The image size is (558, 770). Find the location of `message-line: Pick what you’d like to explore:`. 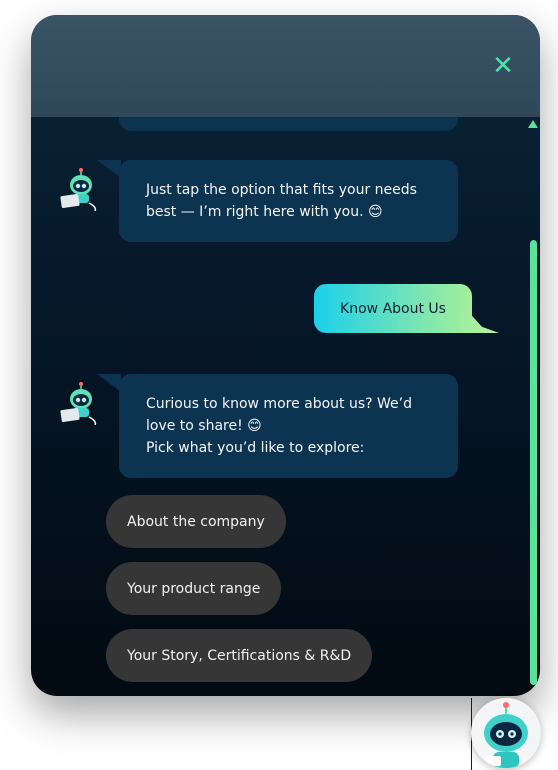

message-line: Pick what you’d like to explore: is located at coordinates (255, 448).